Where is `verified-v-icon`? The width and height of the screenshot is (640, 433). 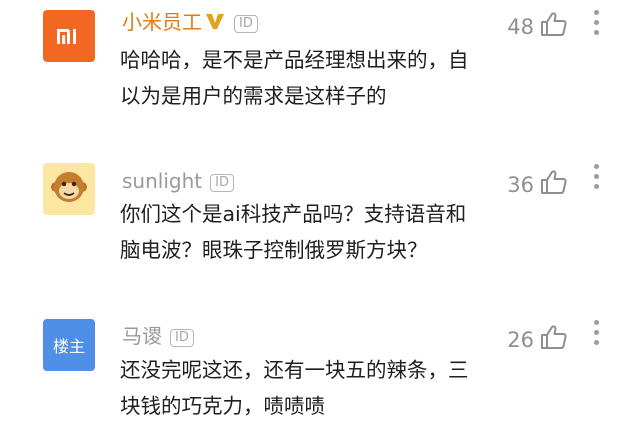
verified-v-icon is located at coordinates (215, 24).